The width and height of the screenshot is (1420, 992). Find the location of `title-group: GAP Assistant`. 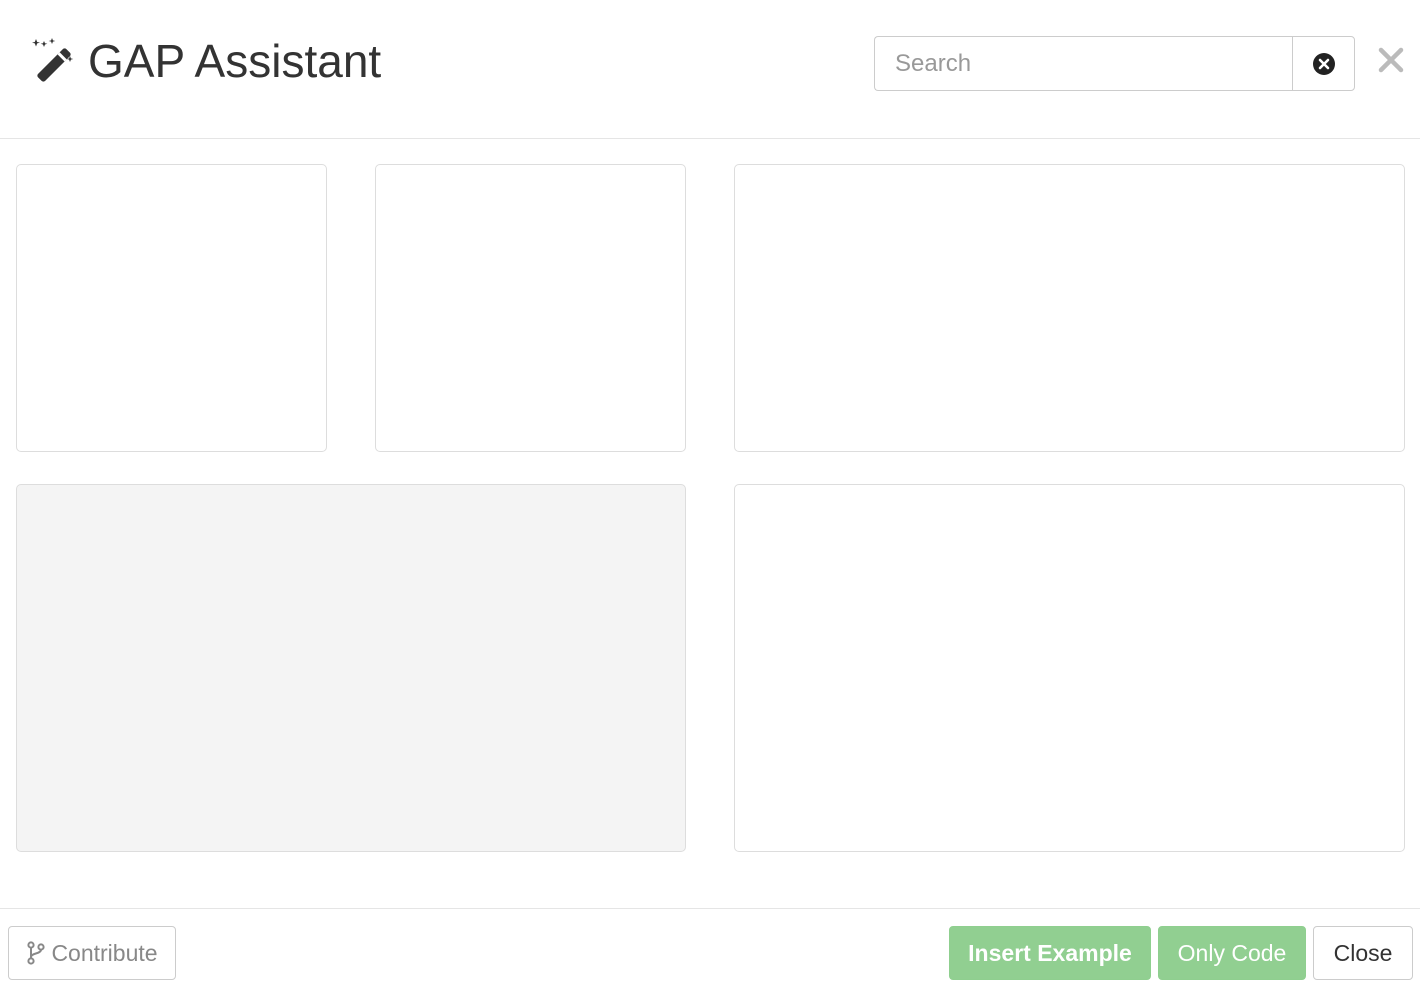

title-group: GAP Assistant is located at coordinates (205, 61).